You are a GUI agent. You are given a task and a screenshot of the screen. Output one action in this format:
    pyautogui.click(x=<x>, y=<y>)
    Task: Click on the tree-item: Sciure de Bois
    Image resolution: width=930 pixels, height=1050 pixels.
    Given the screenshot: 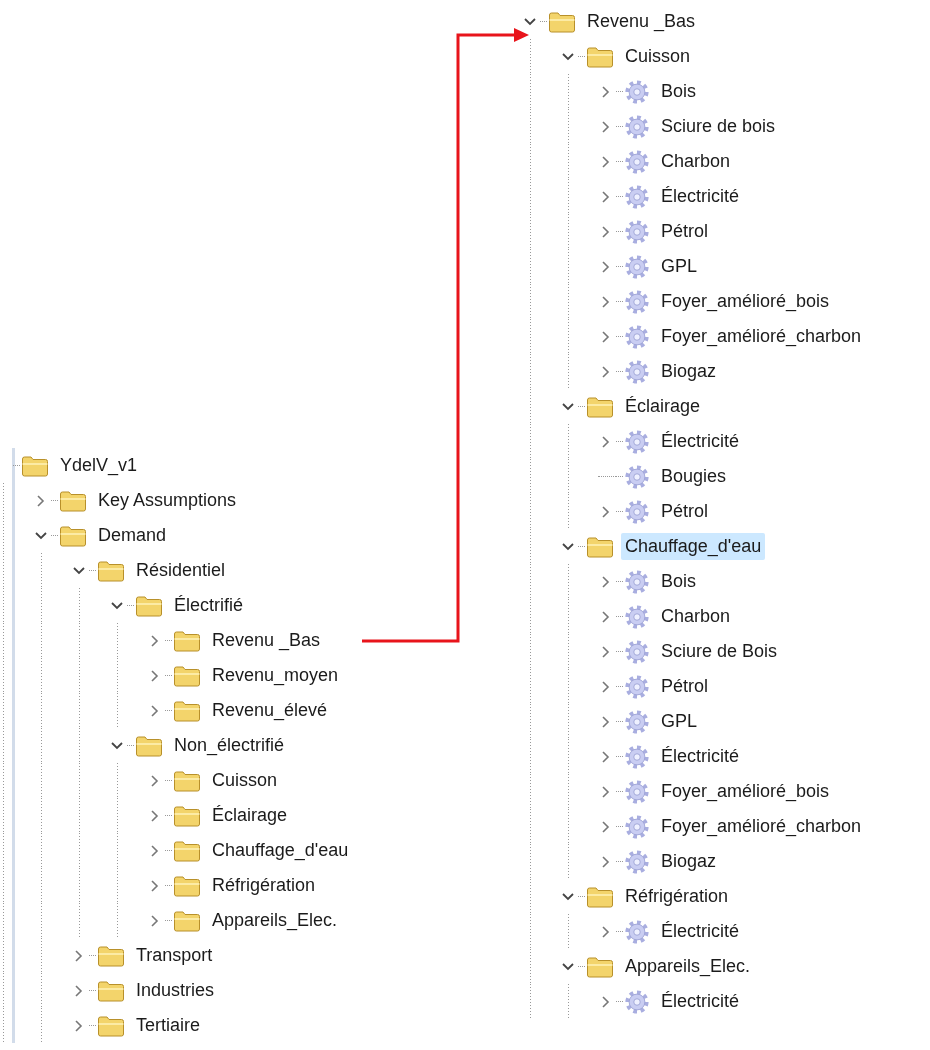 What is the action you would take?
    pyautogui.click(x=719, y=651)
    